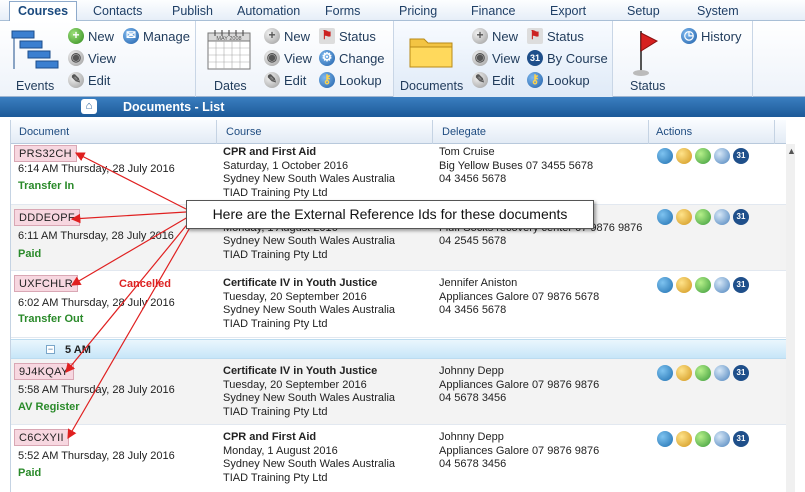 This screenshot has width=805, height=492. What do you see at coordinates (129, 251) in the screenshot?
I see `arrow-to-uxfchlr` at bounding box center [129, 251].